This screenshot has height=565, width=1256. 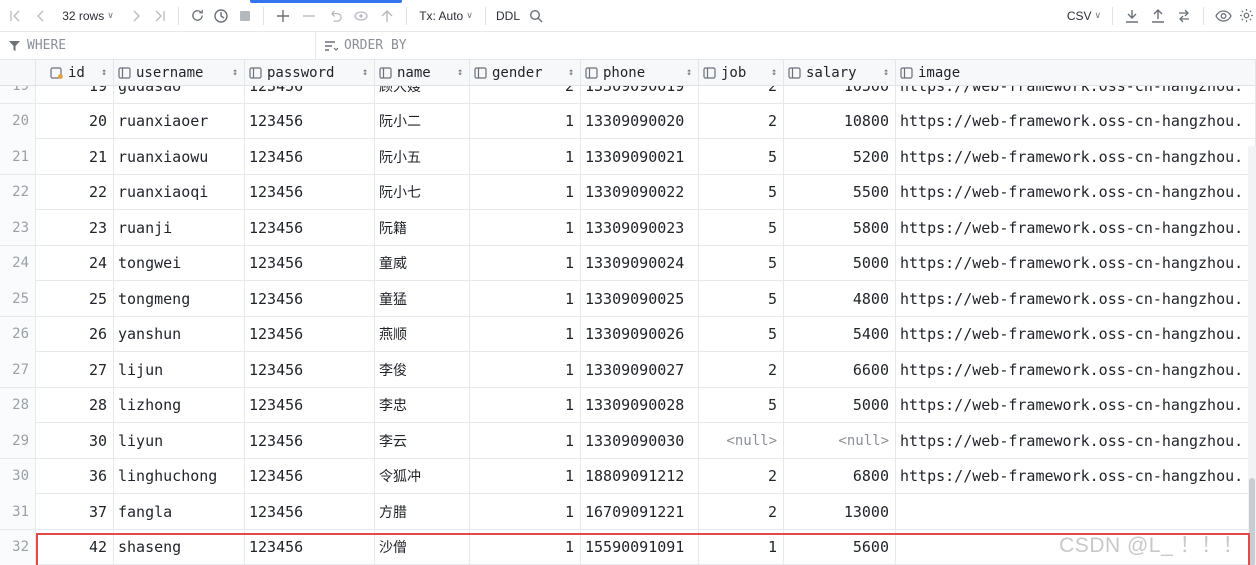 What do you see at coordinates (640, 547) in the screenshot?
I see `cell-phone: 15590091091` at bounding box center [640, 547].